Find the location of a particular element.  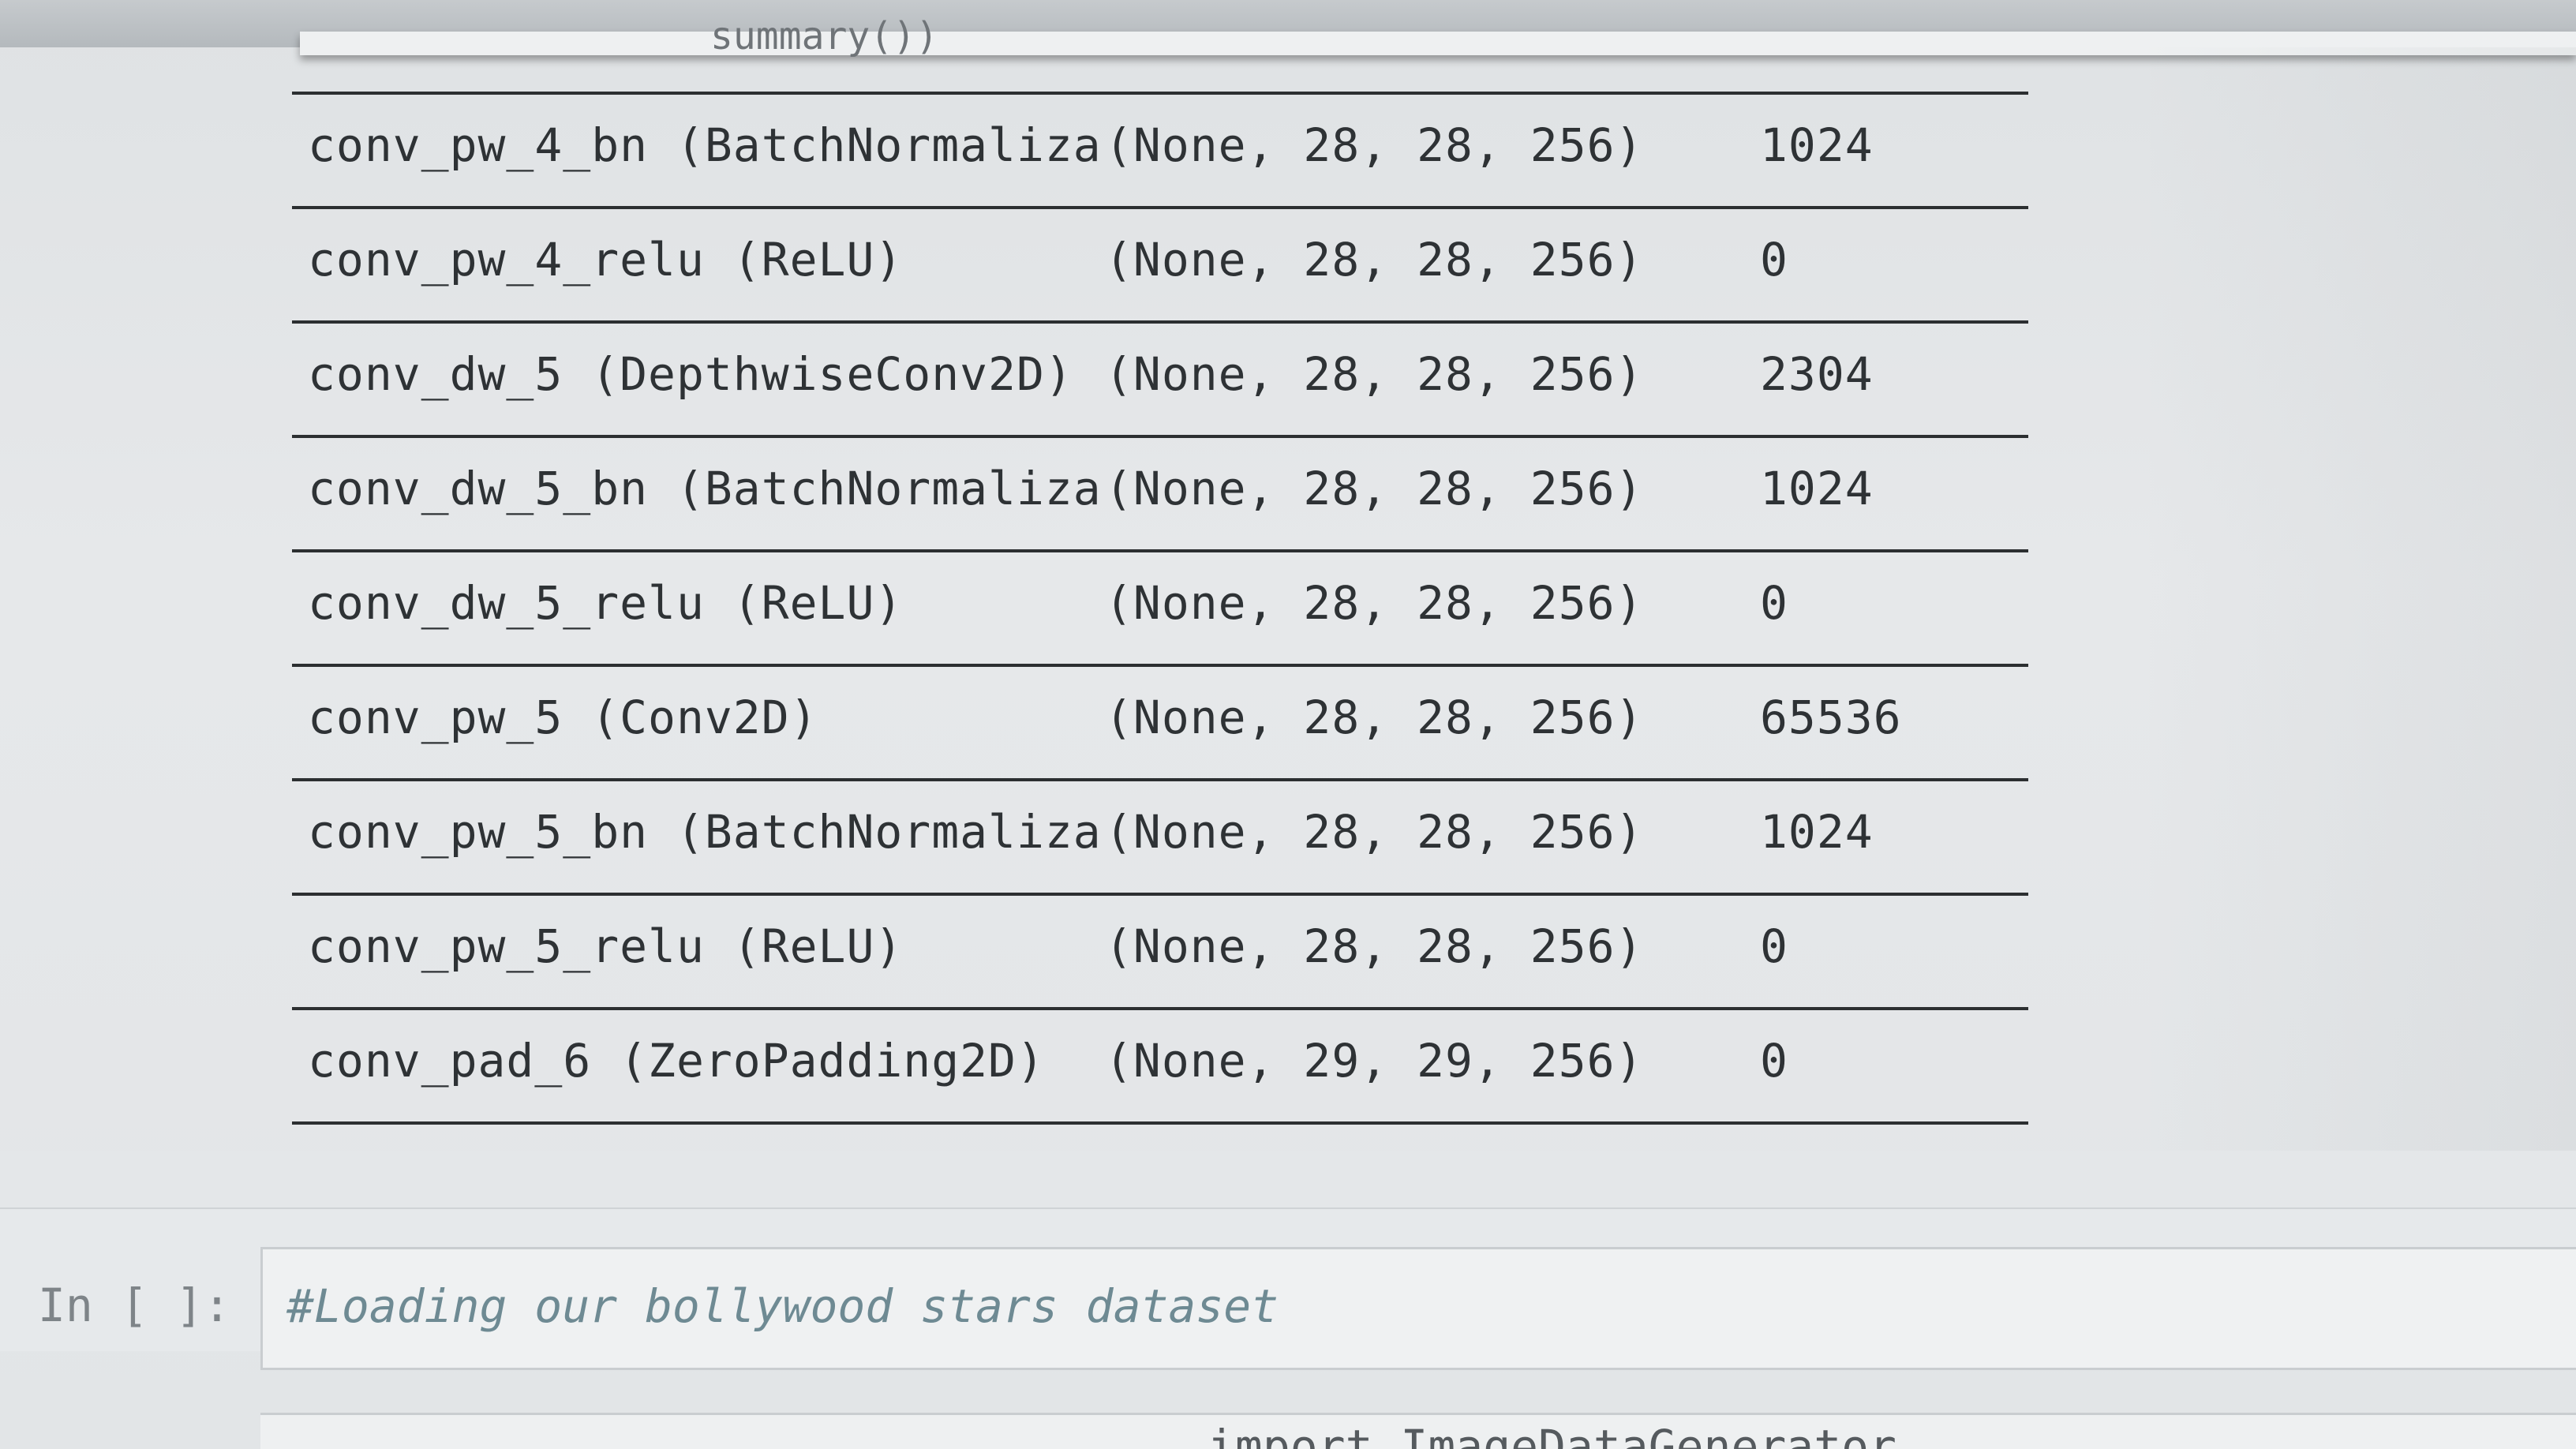

layer-name: conv_dw_5_relu (ReLU) is located at coordinates (606, 603).